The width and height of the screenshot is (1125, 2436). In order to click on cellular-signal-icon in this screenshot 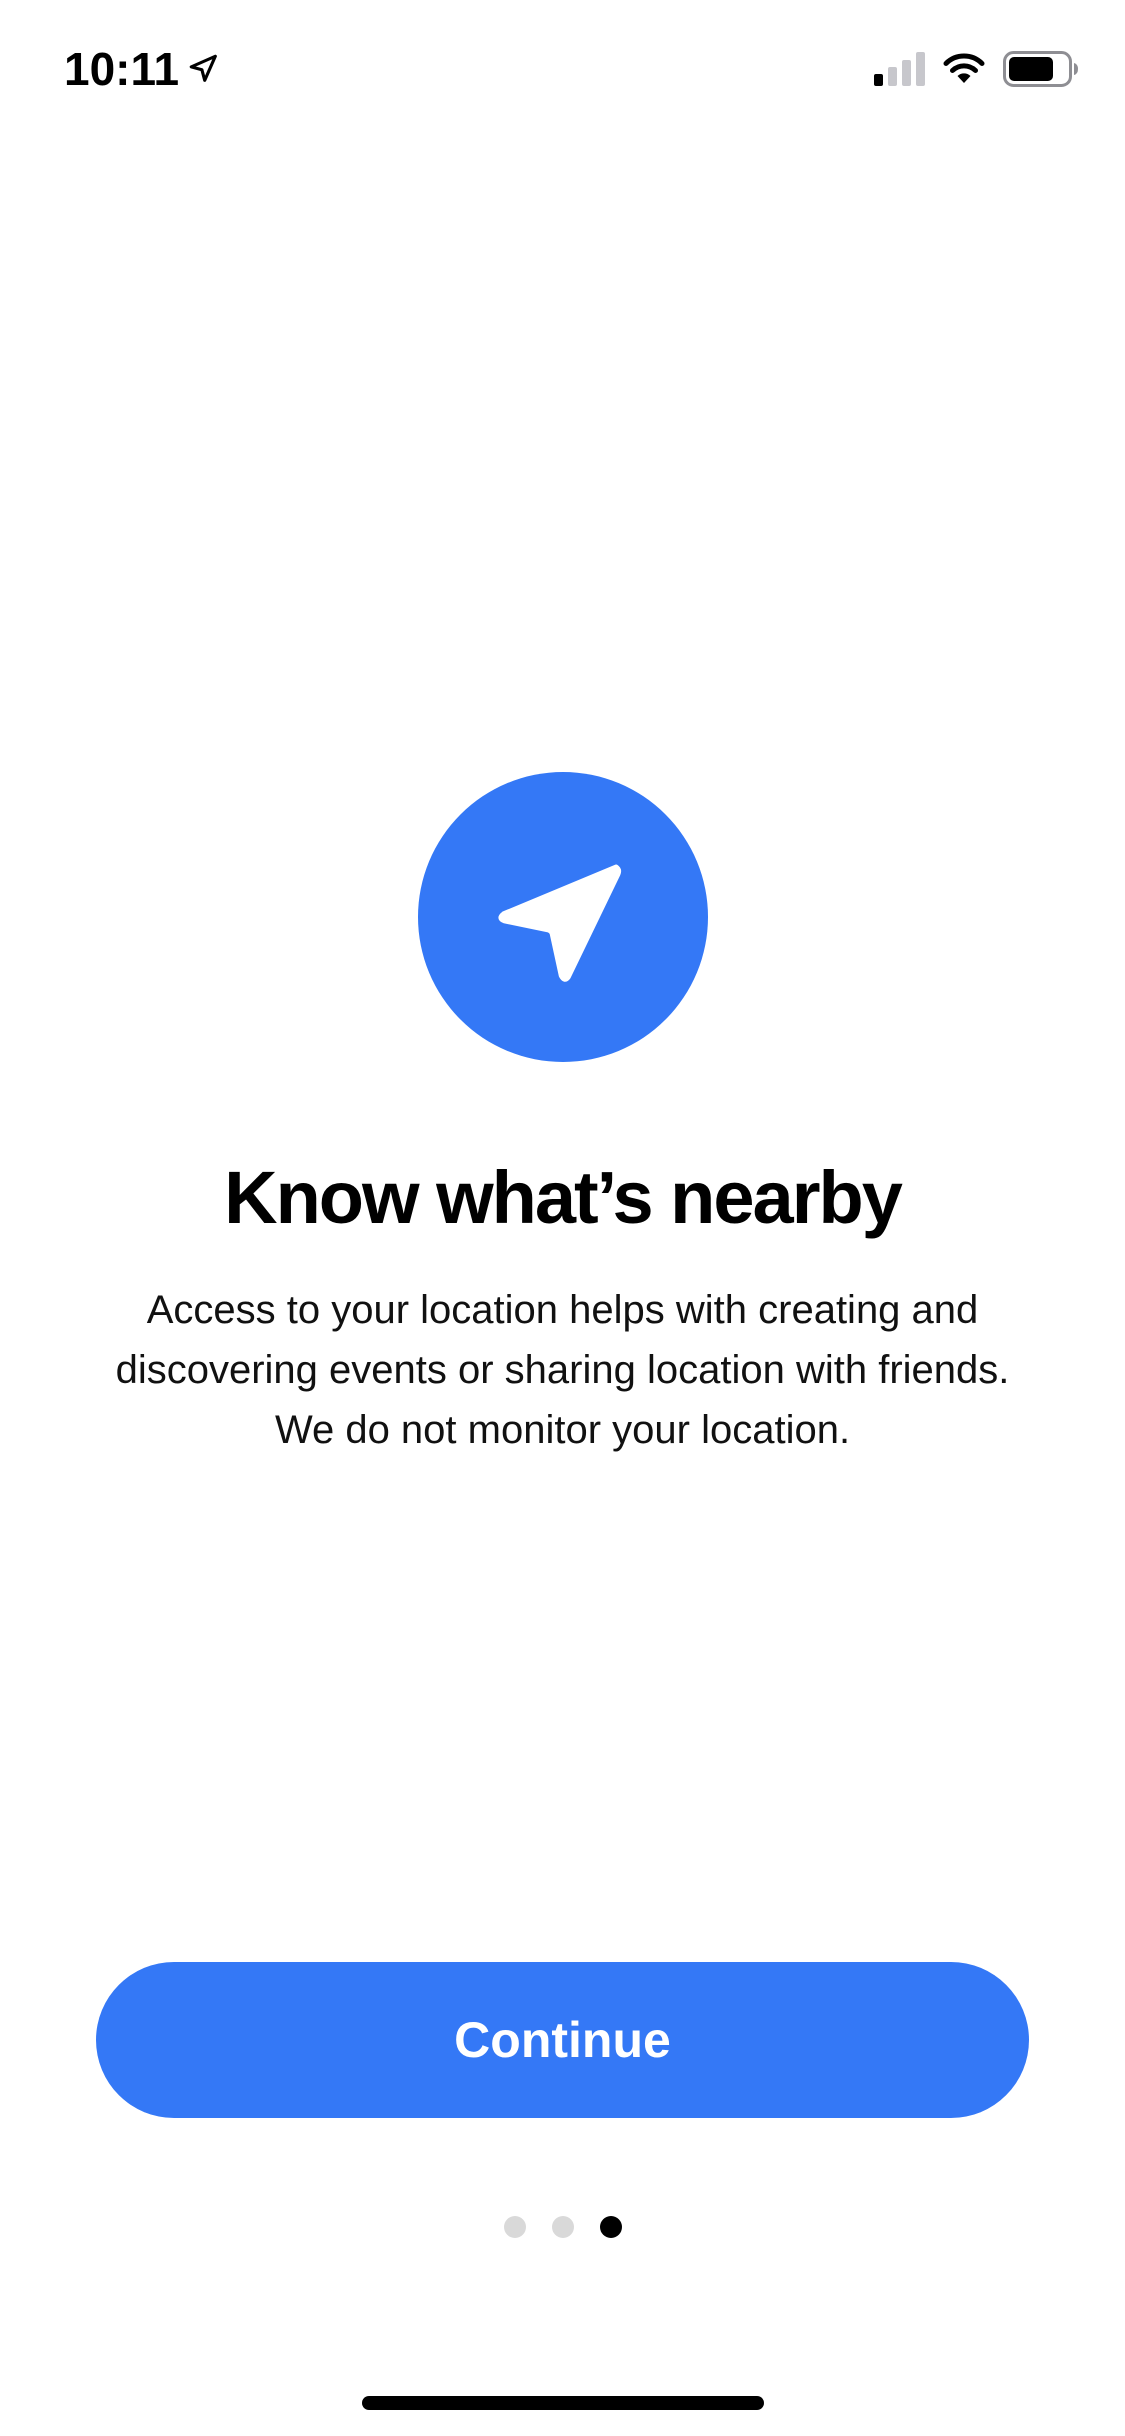, I will do `click(899, 69)`.